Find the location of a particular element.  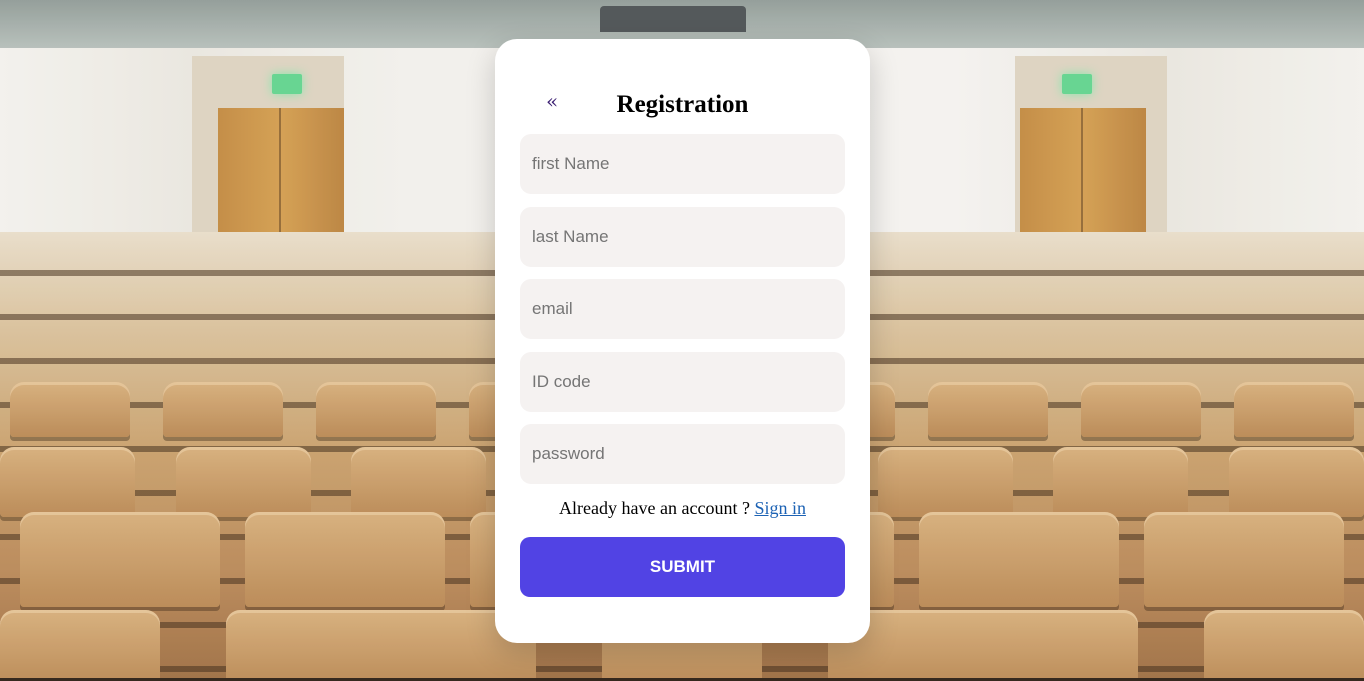

id-code-field is located at coordinates (682, 381).